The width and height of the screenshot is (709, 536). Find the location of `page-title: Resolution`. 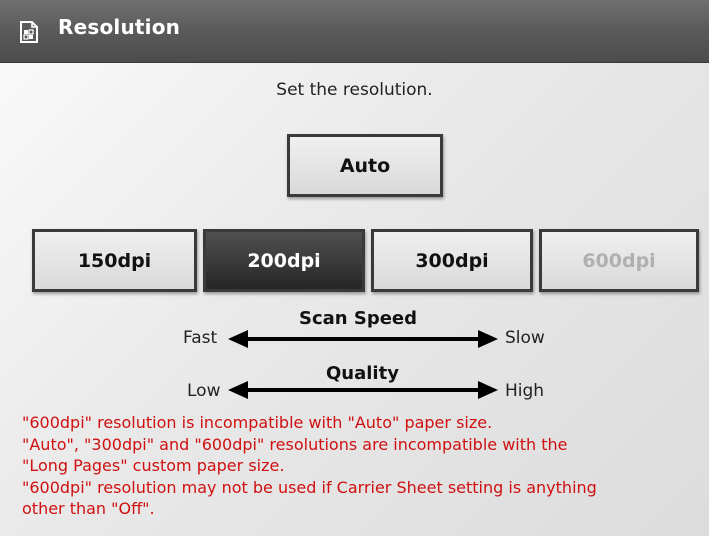

page-title: Resolution is located at coordinates (119, 27).